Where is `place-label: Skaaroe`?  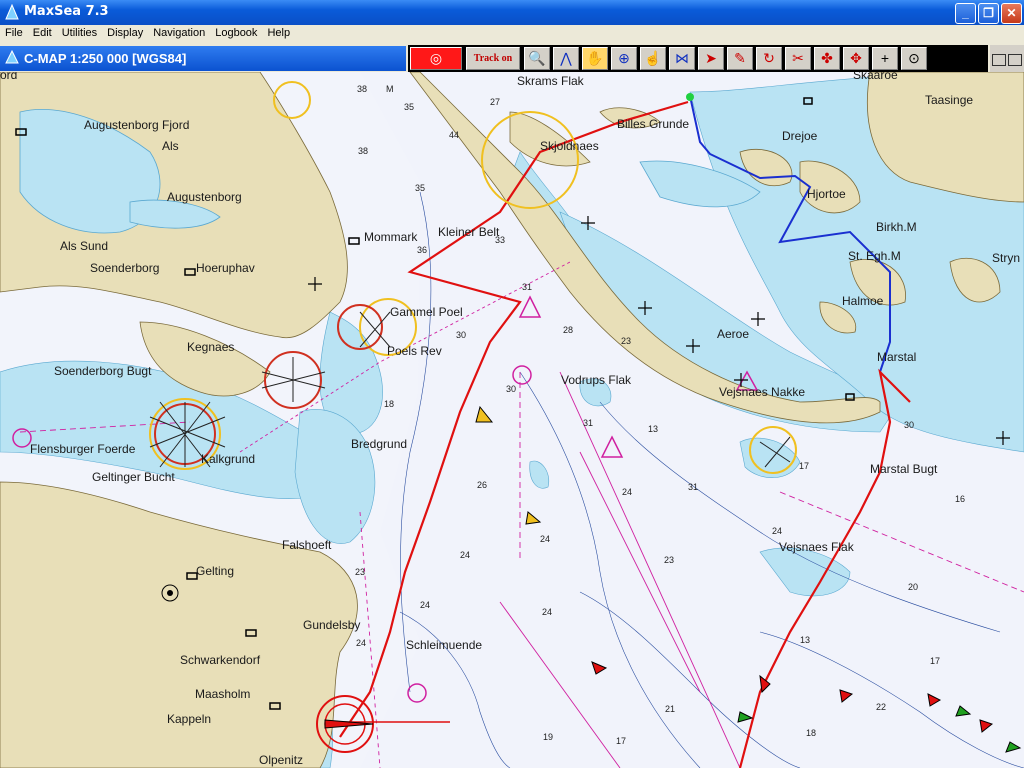
place-label: Skaaroe is located at coordinates (875, 77).